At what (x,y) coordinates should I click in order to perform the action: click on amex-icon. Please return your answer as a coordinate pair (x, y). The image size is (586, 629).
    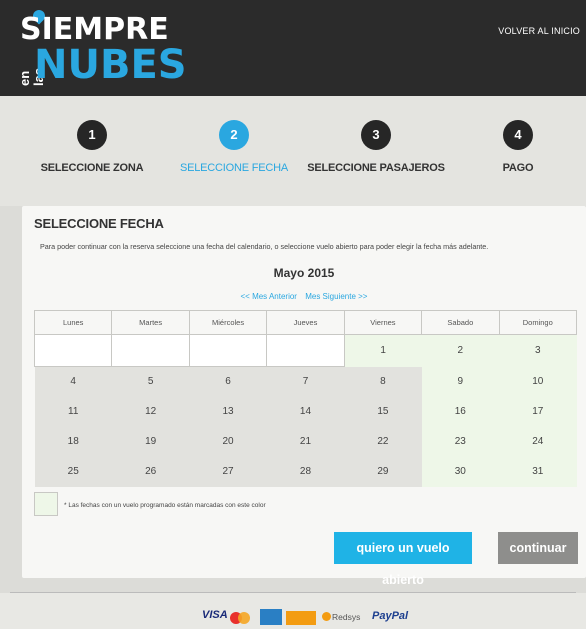
    Looking at the image, I should click on (271, 617).